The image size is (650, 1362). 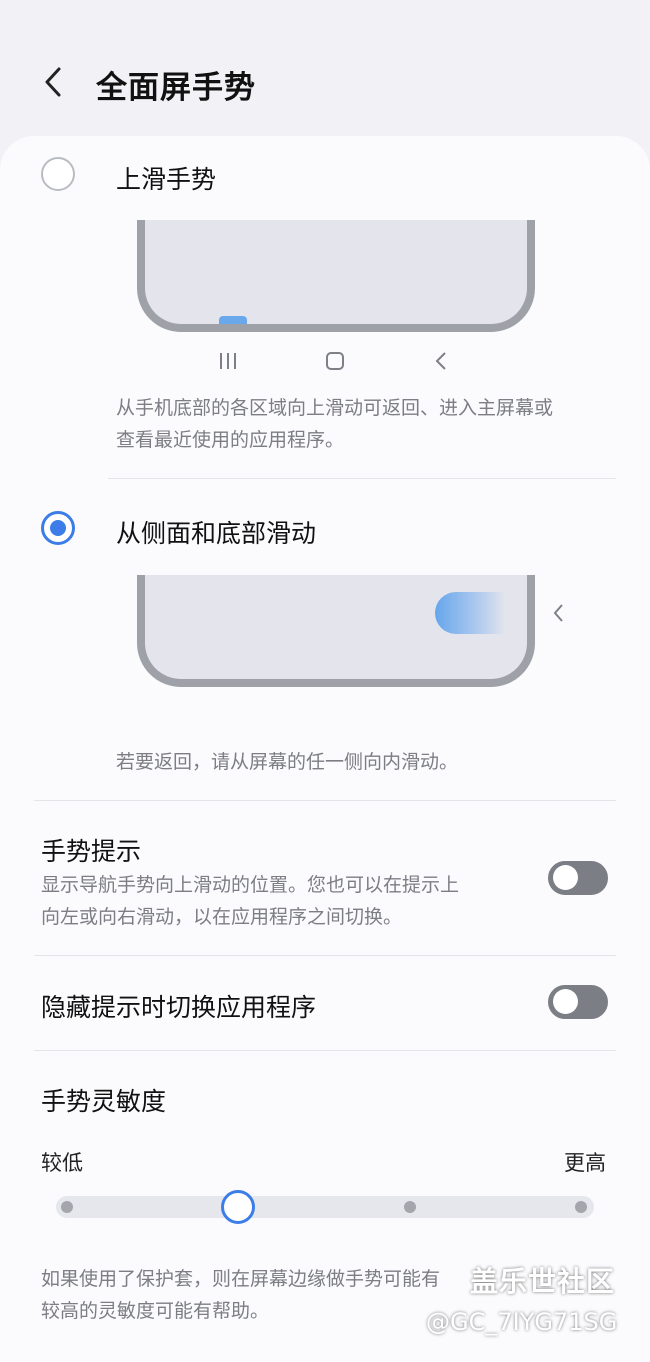 What do you see at coordinates (522, 1322) in the screenshot?
I see `watermark-user: @GC_7IYG71SG` at bounding box center [522, 1322].